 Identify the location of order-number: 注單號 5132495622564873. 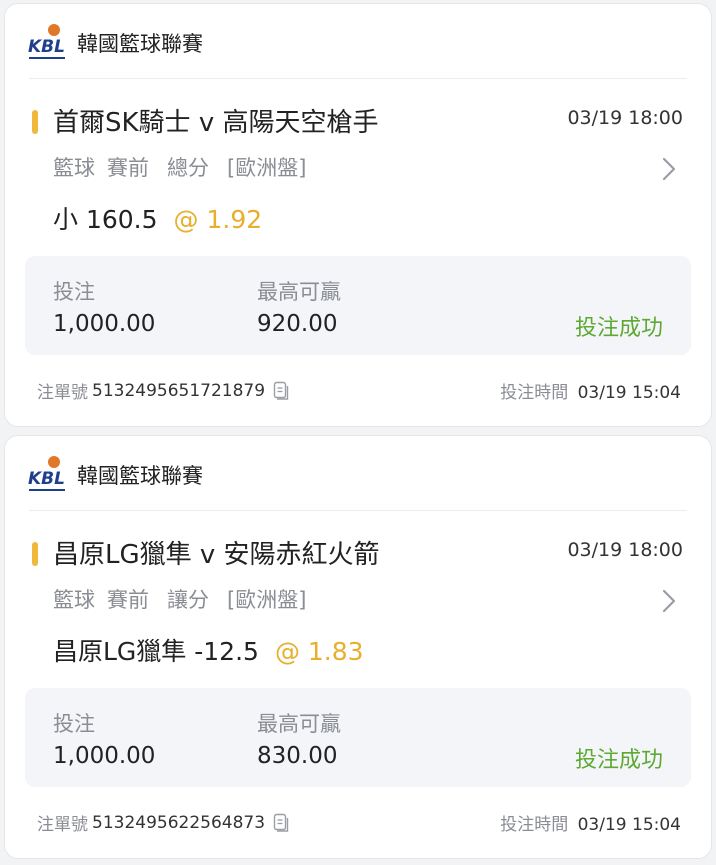
(163, 822).